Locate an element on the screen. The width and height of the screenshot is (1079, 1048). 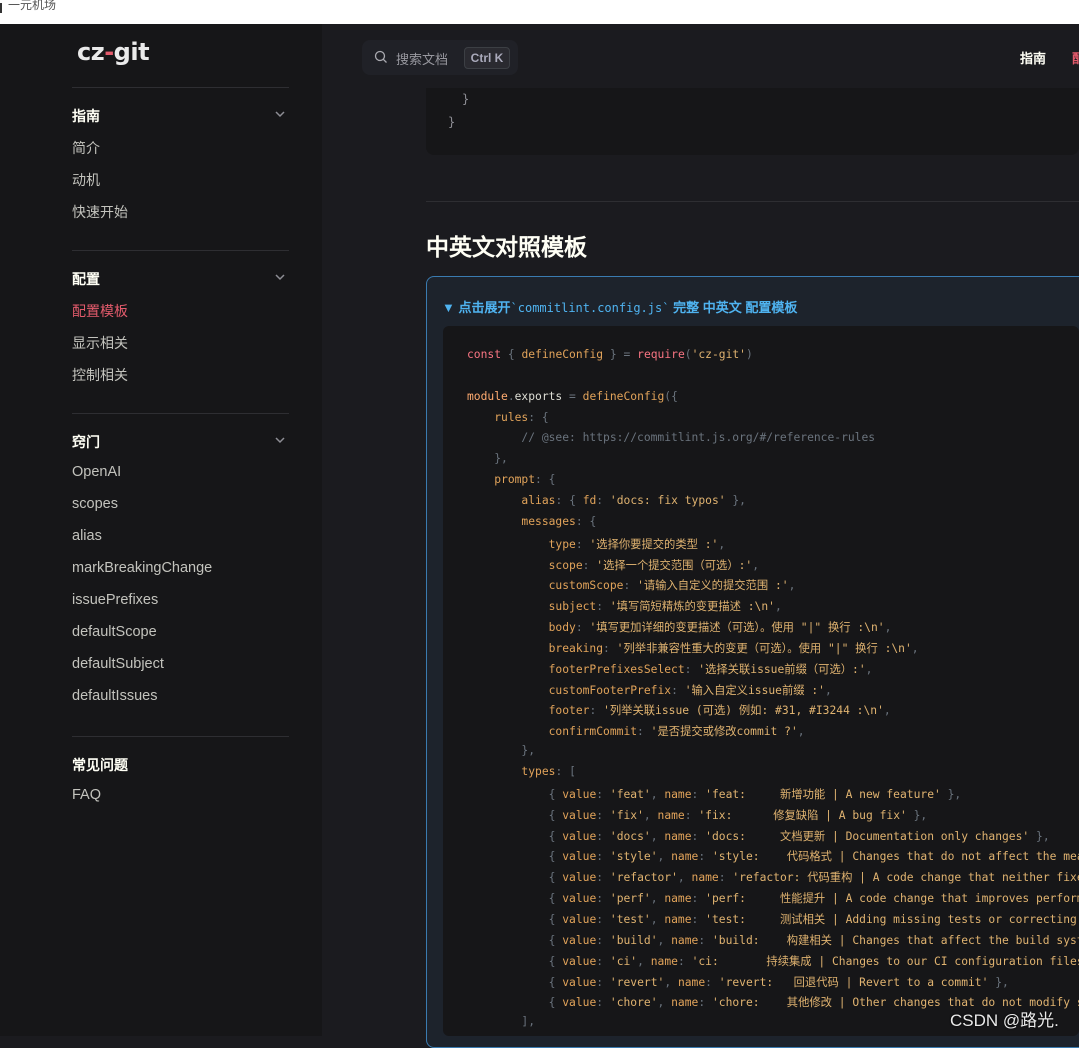
code-line: types: [ is located at coordinates (548, 771).